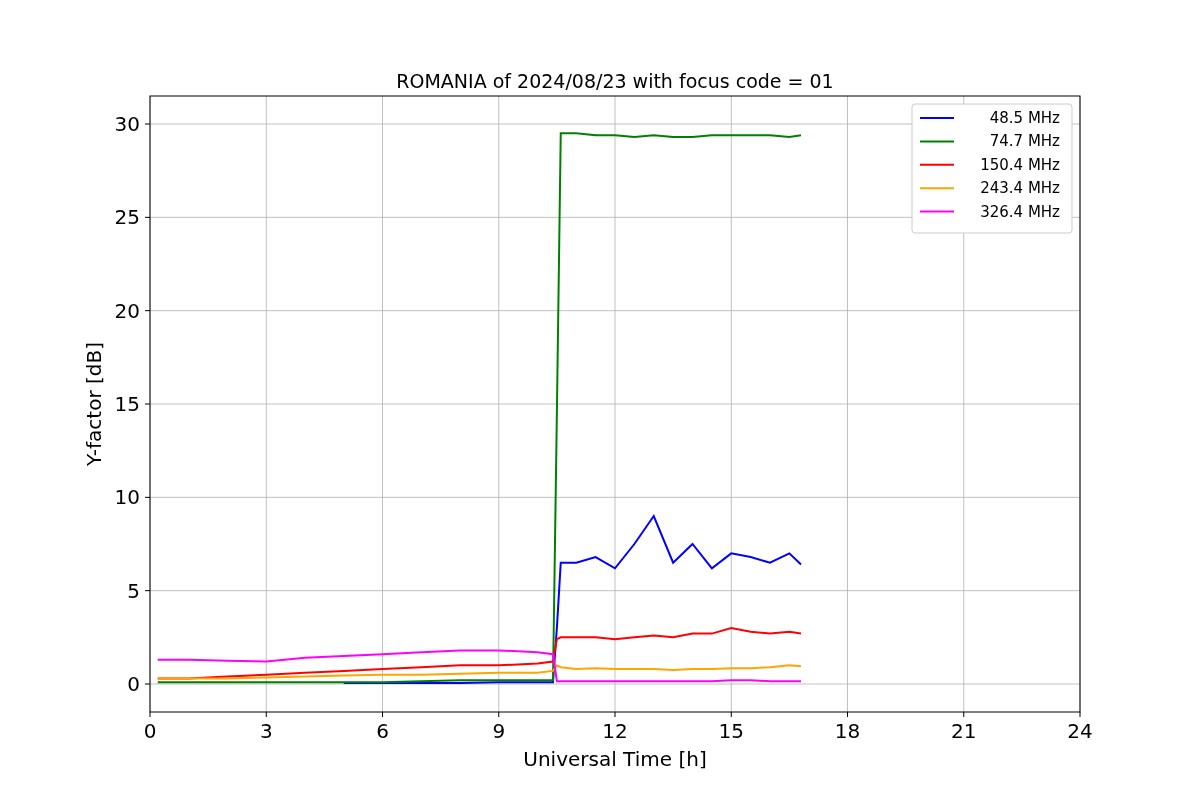 The image size is (1200, 800). Describe the element at coordinates (1024, 141) in the screenshot. I see `legend-label: 74.7 MHz` at that location.